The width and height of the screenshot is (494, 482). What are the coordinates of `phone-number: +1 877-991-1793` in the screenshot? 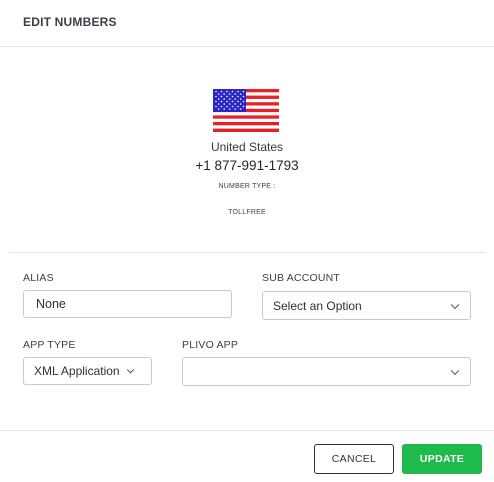 It's located at (247, 165).